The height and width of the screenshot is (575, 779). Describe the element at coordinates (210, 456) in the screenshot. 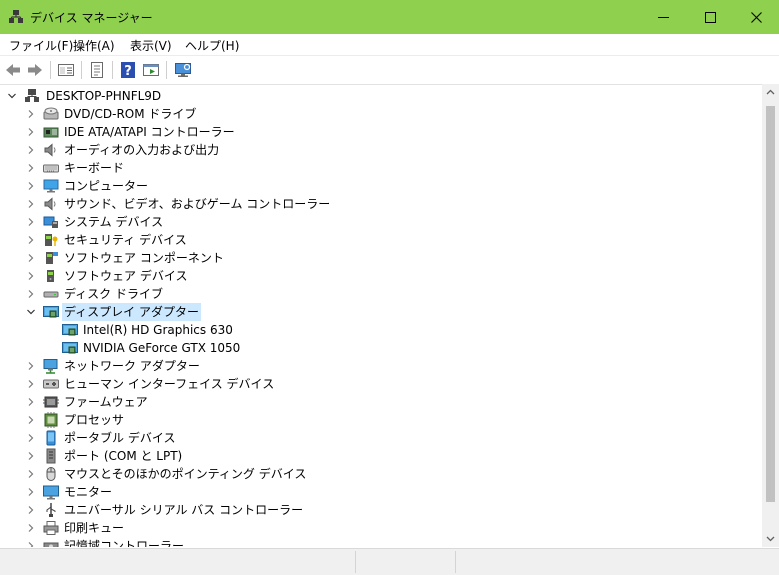

I see `tree-item: ポート (COM と LPT)` at that location.